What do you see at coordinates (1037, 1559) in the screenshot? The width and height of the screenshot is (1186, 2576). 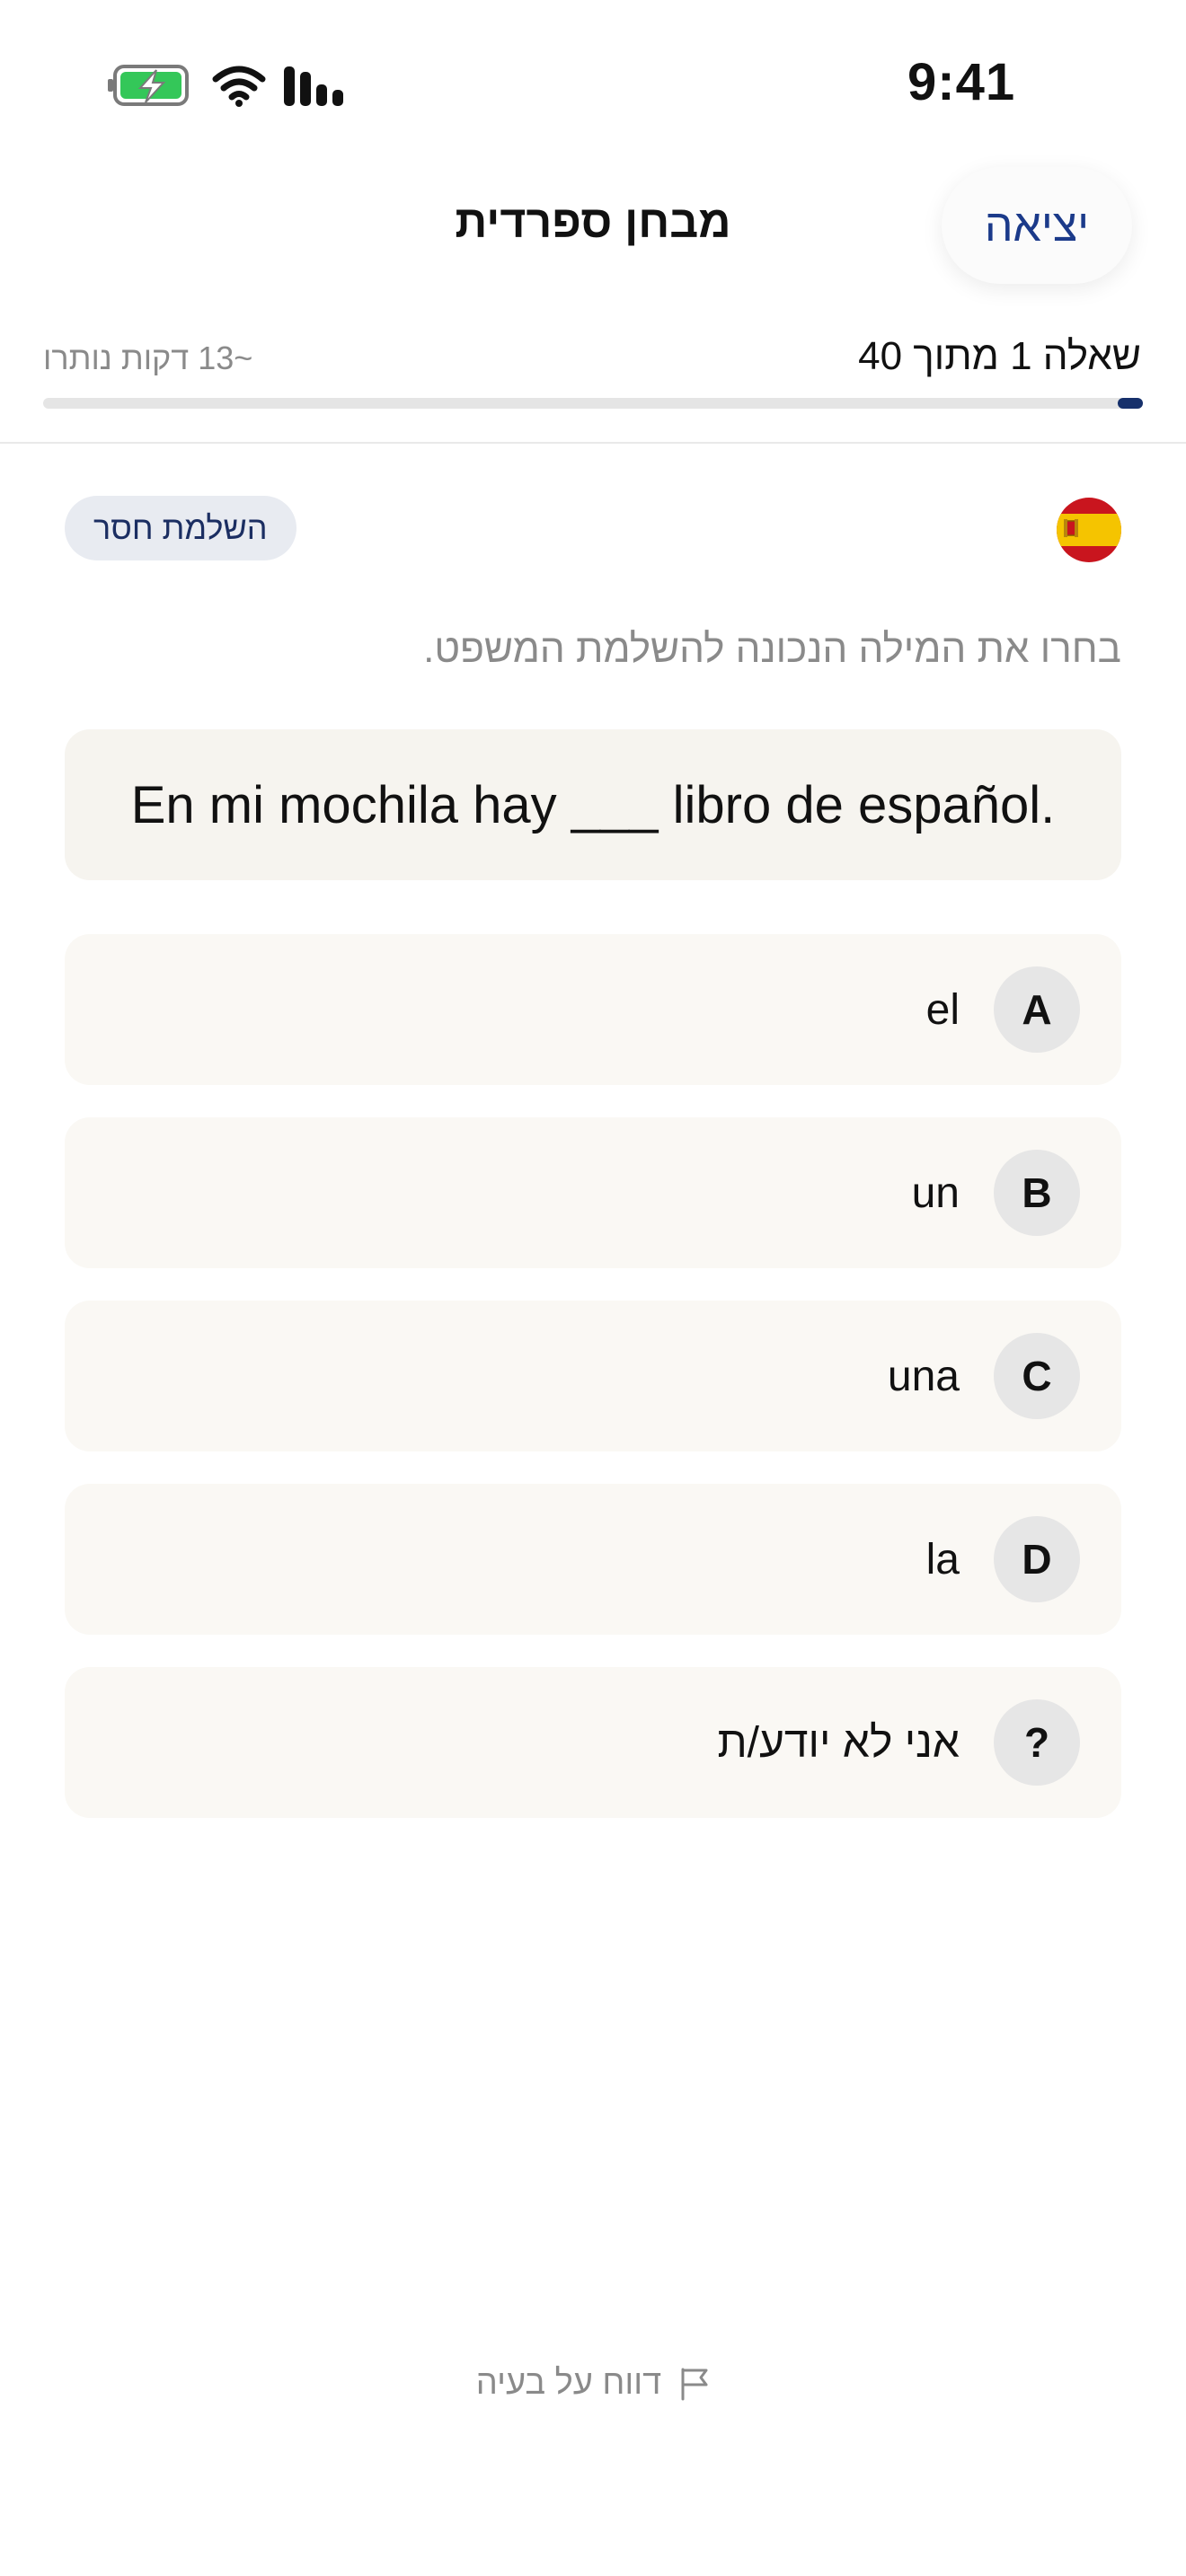 I see `option-letter: D` at bounding box center [1037, 1559].